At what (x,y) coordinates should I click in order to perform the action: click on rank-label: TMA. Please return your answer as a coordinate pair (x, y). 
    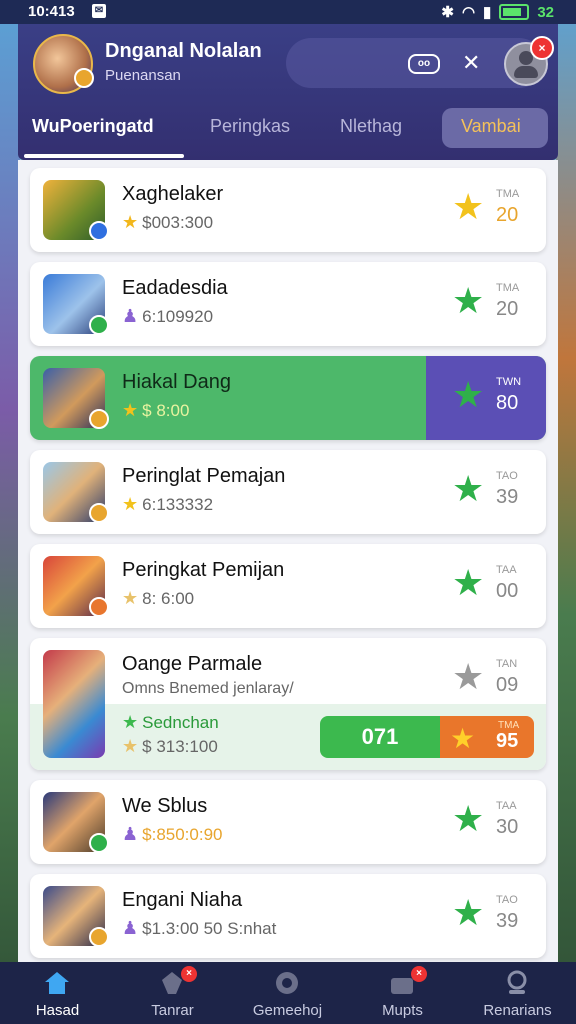
    Looking at the image, I should click on (508, 288).